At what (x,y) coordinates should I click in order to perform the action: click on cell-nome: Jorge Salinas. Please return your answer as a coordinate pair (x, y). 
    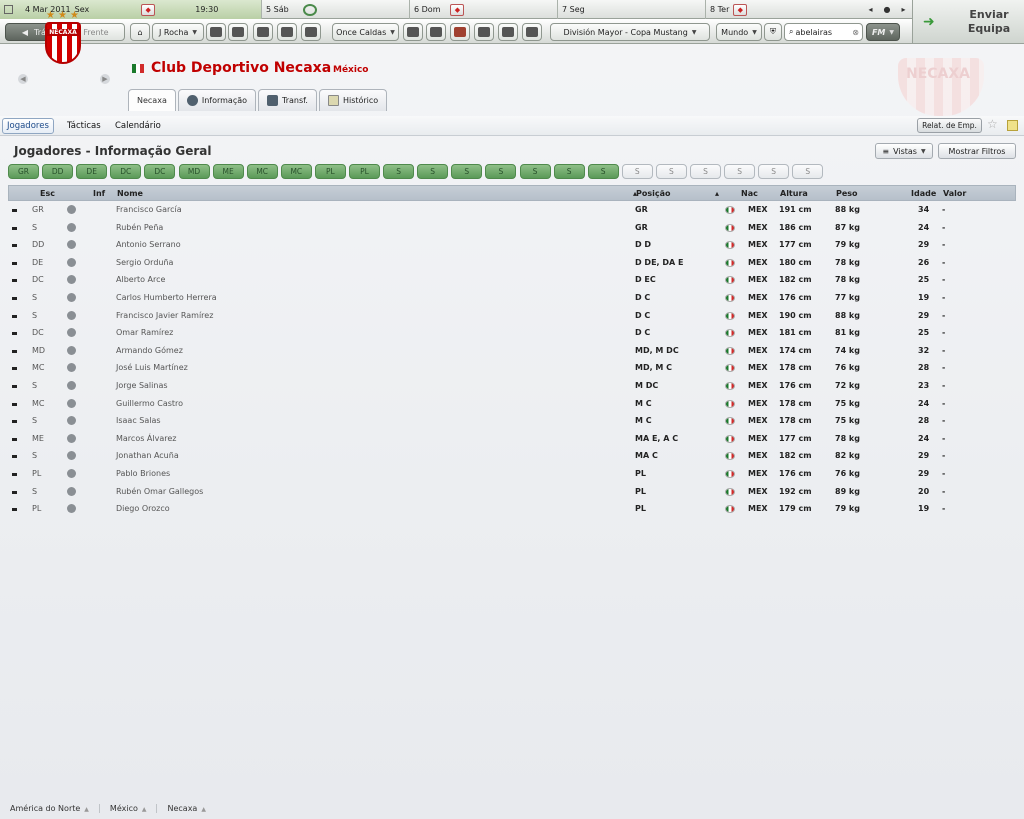
    Looking at the image, I should click on (142, 385).